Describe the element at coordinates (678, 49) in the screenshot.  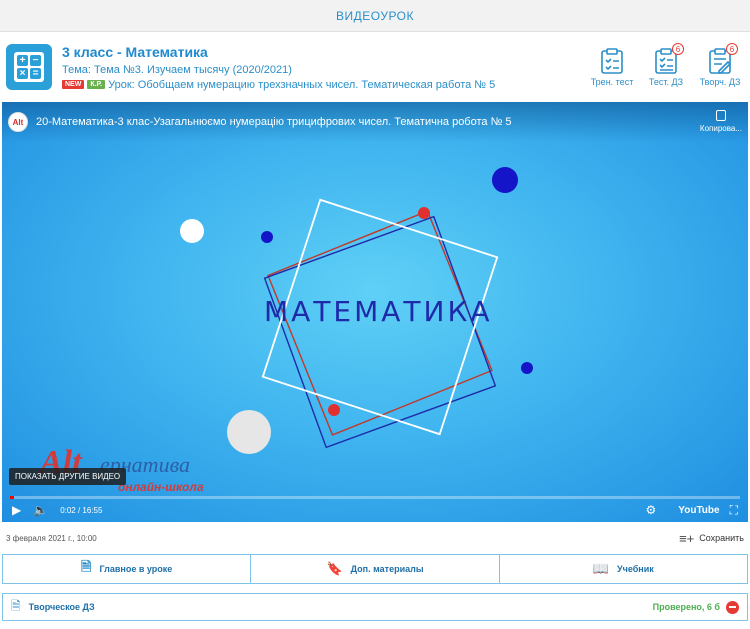
I see `test-homework-count: 6` at that location.